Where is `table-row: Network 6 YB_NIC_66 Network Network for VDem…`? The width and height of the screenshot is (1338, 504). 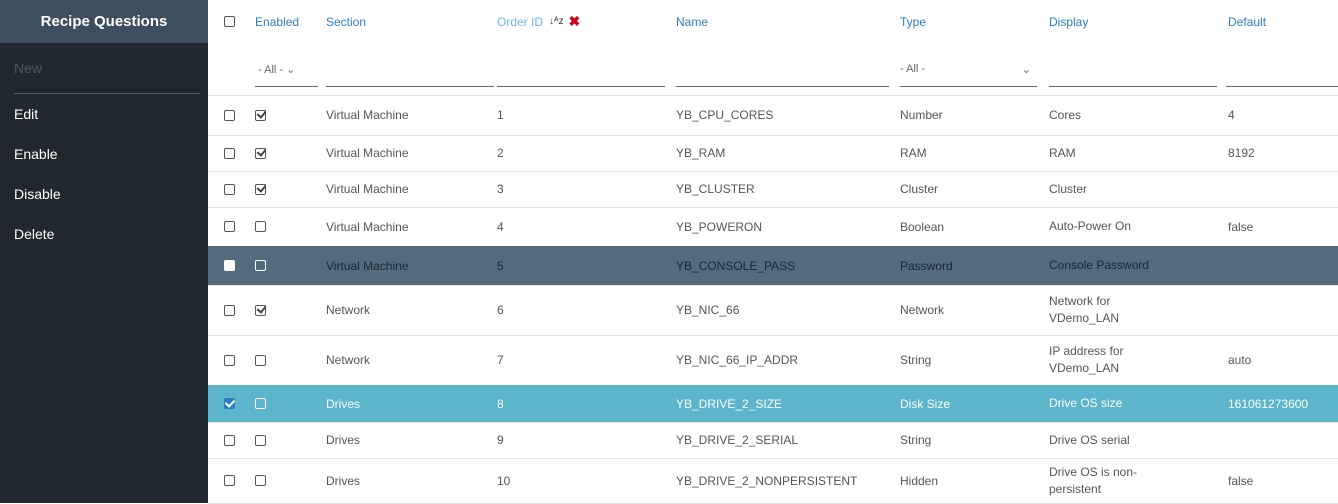 table-row: Network 6 YB_NIC_66 Network Network for VDem… is located at coordinates (773, 310).